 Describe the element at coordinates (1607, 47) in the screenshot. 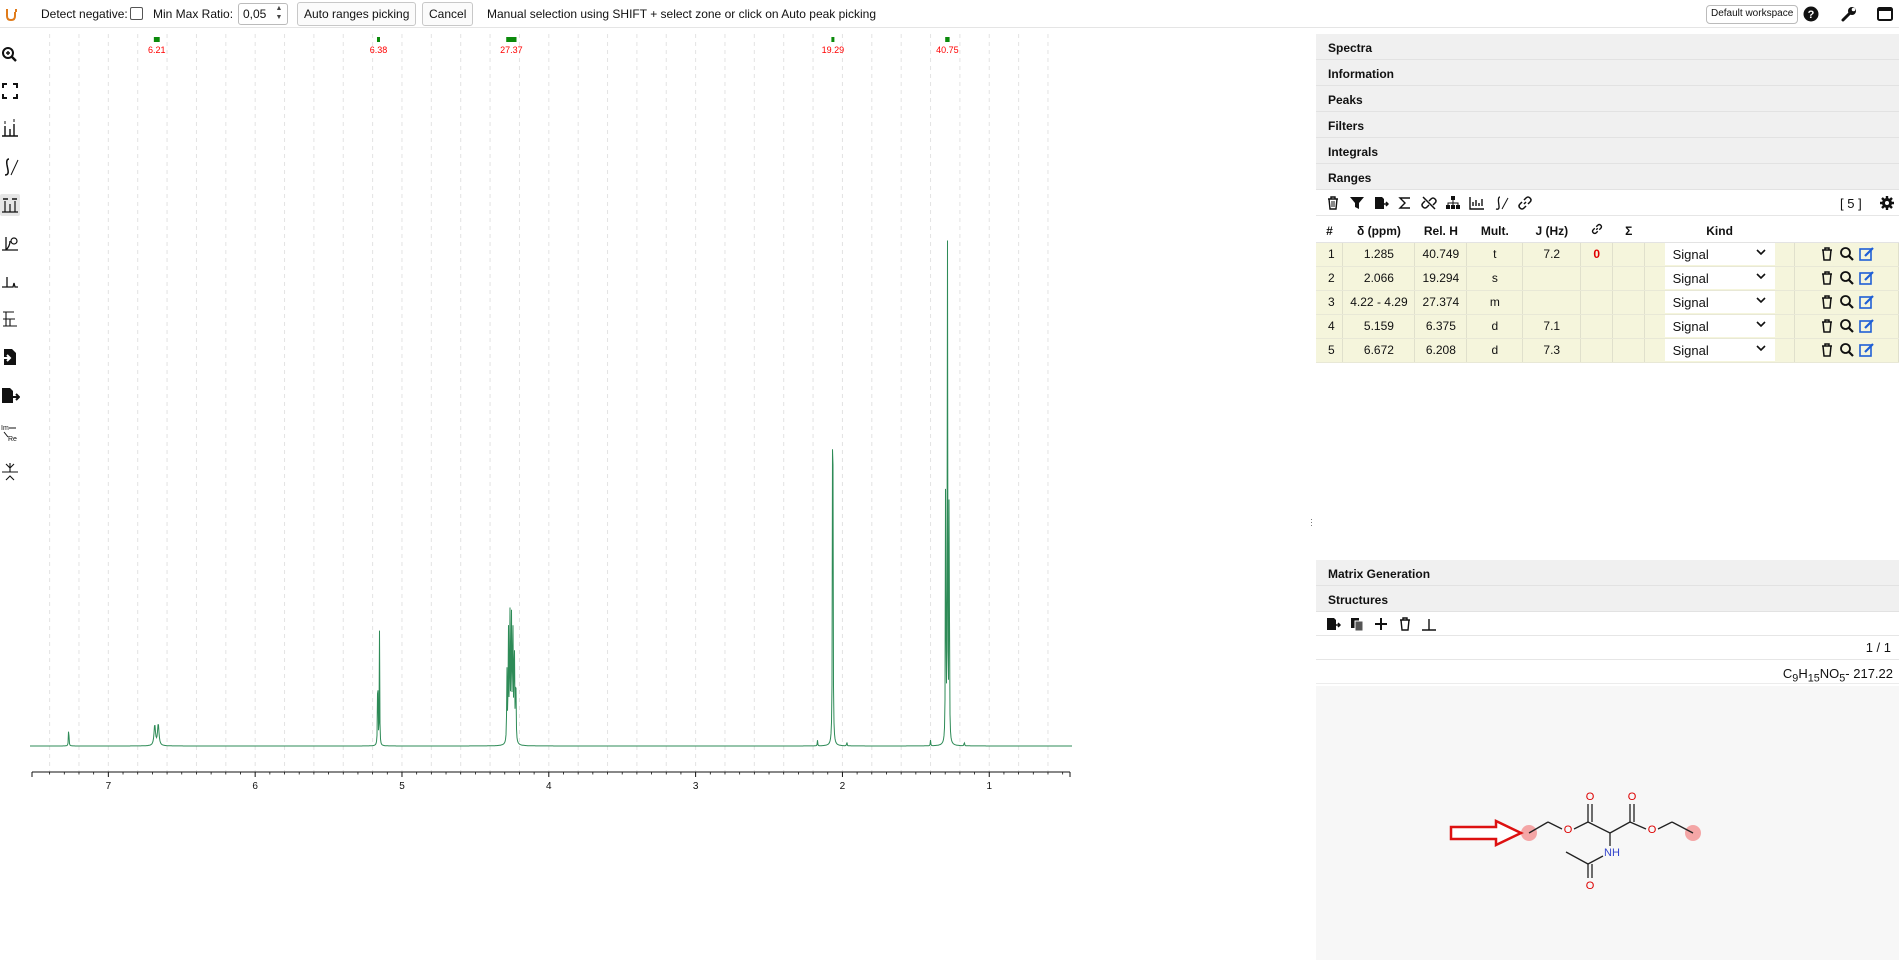

I see `section-spectra: Spectra` at that location.